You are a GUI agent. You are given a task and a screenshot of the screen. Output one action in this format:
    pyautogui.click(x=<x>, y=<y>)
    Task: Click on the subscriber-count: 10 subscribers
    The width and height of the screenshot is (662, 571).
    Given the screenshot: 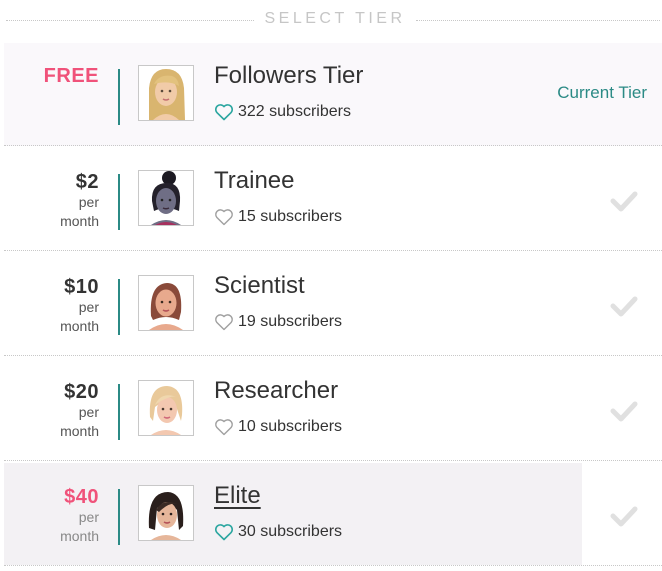 What is the action you would take?
    pyautogui.click(x=290, y=426)
    